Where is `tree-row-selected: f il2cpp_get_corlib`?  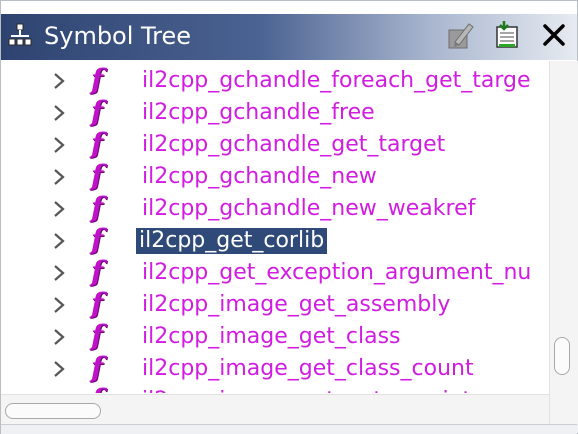
tree-row-selected: f il2cpp_get_corlib is located at coordinates (275, 240).